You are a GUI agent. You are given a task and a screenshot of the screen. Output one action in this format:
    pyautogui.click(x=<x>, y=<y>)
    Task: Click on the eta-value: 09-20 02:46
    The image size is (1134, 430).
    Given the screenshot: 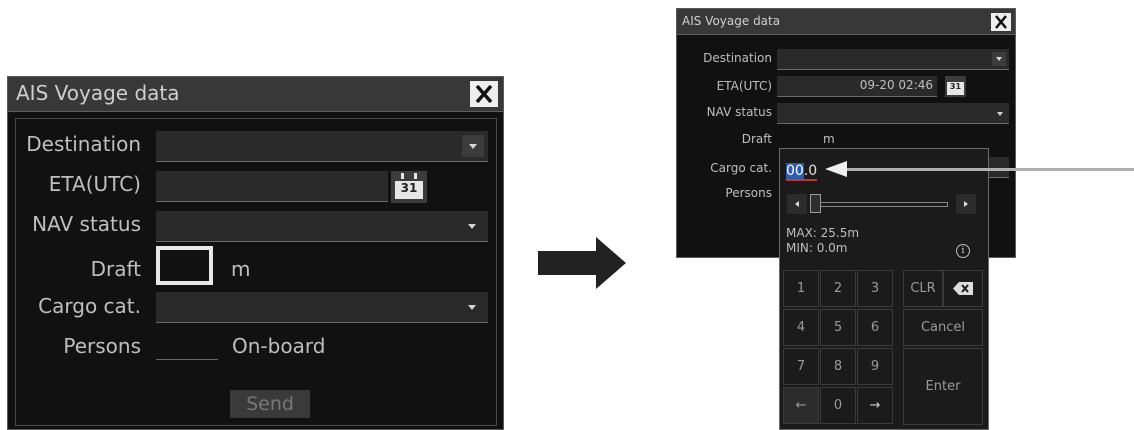 What is the action you would take?
    pyautogui.click(x=896, y=85)
    